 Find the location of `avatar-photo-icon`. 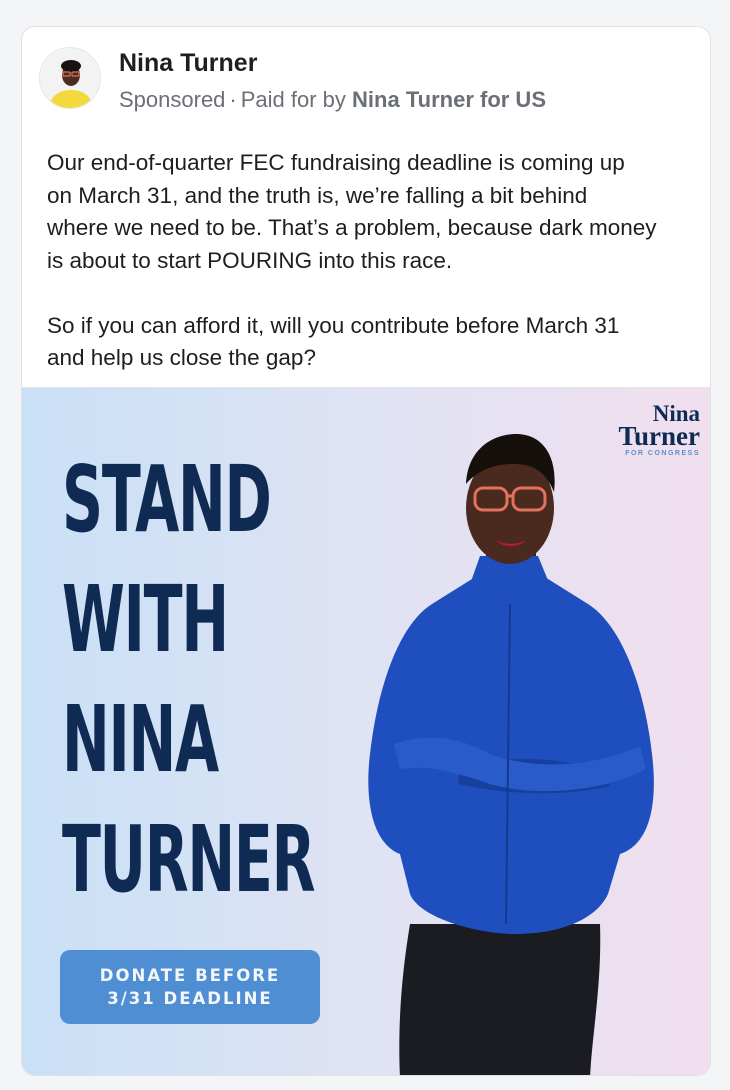

avatar-photo-icon is located at coordinates (70, 78).